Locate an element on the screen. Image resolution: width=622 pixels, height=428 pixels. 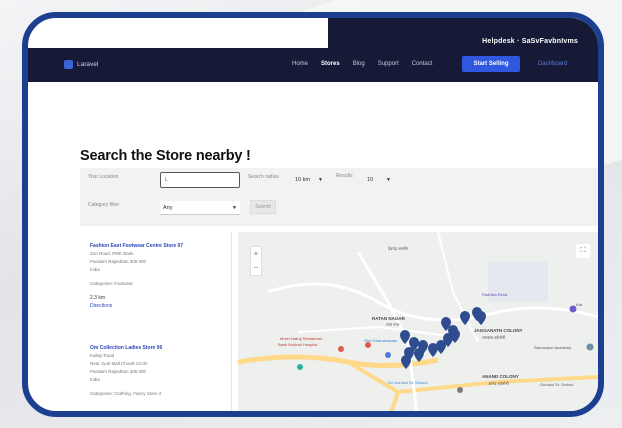
zoom-controls: + − is located at coordinates (256, 261).